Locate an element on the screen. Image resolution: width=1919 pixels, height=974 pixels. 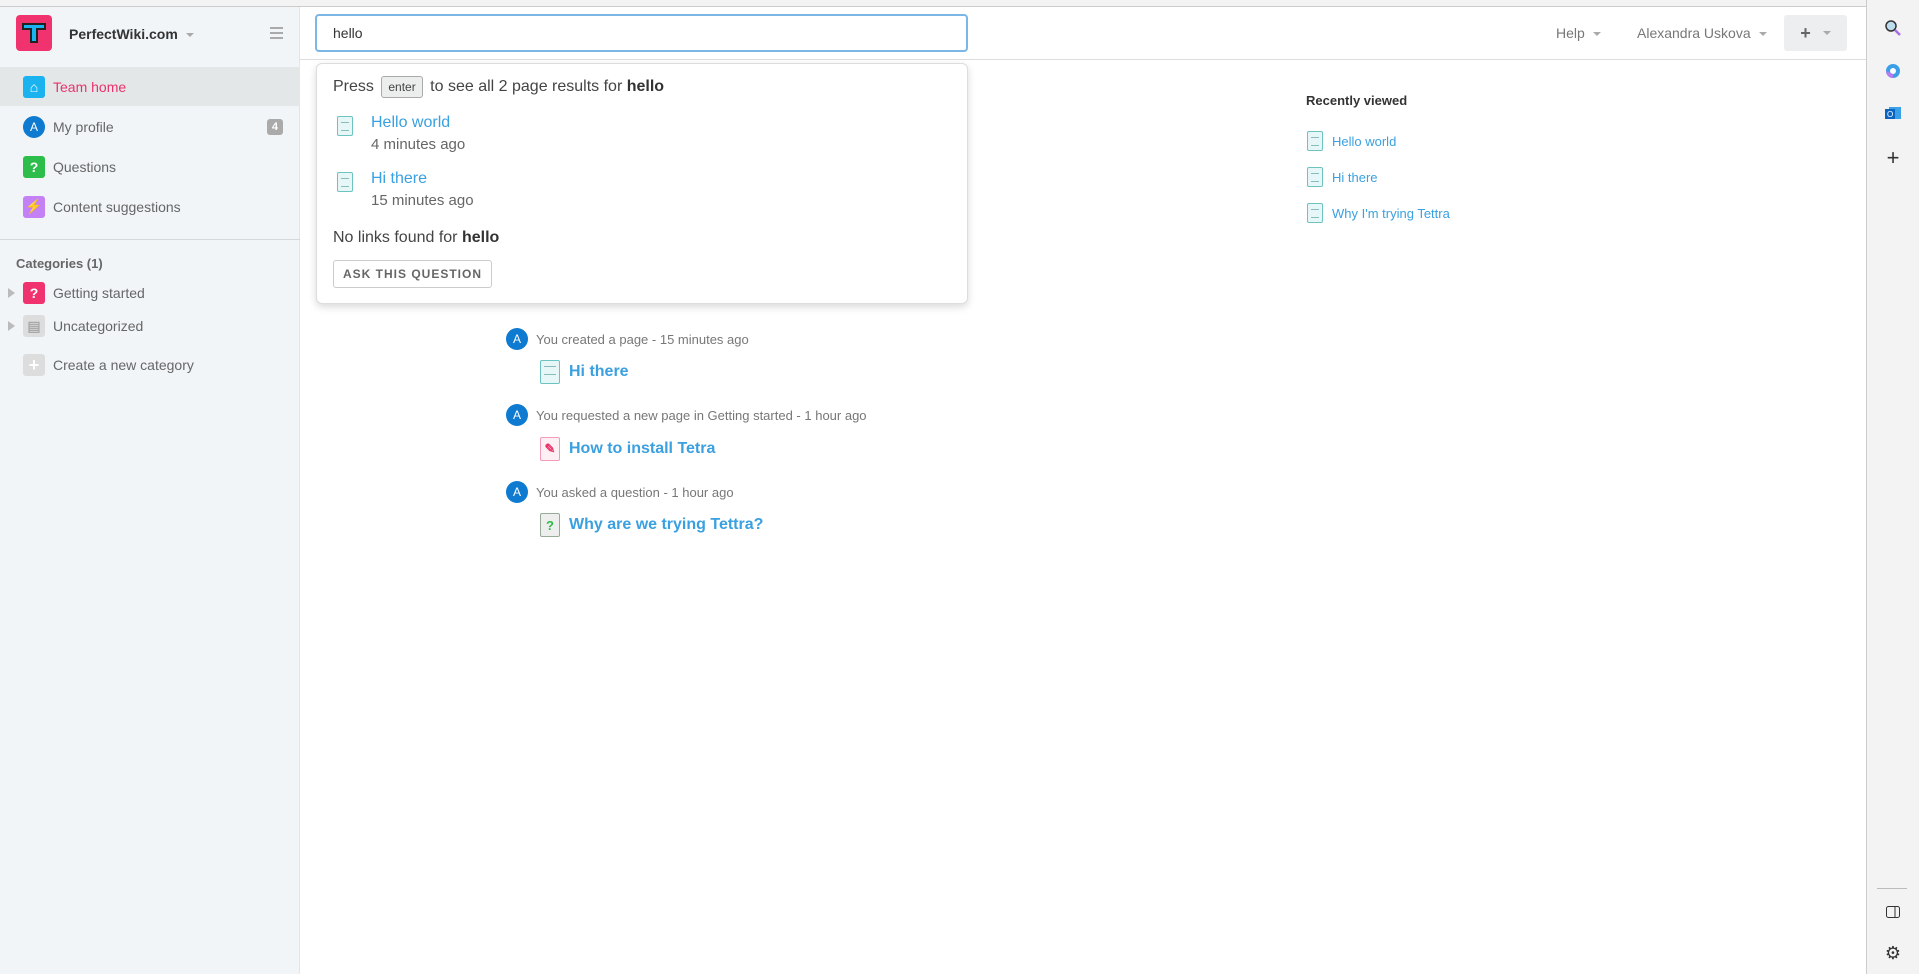
category-getting-started: ? Getting started is located at coordinates (150, 293).